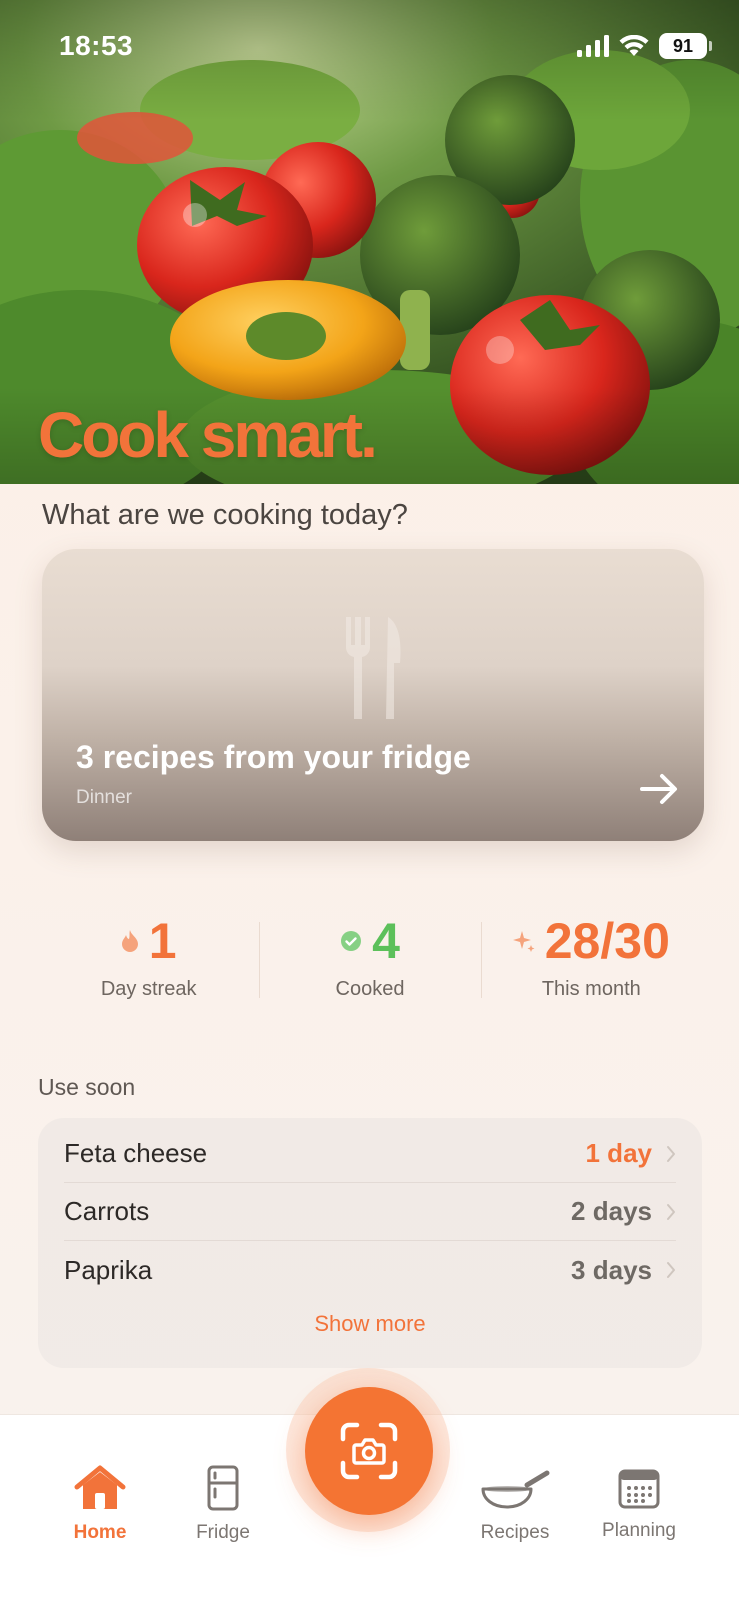 The image size is (739, 1600). I want to click on item-days-left: 3 days, so click(611, 1269).